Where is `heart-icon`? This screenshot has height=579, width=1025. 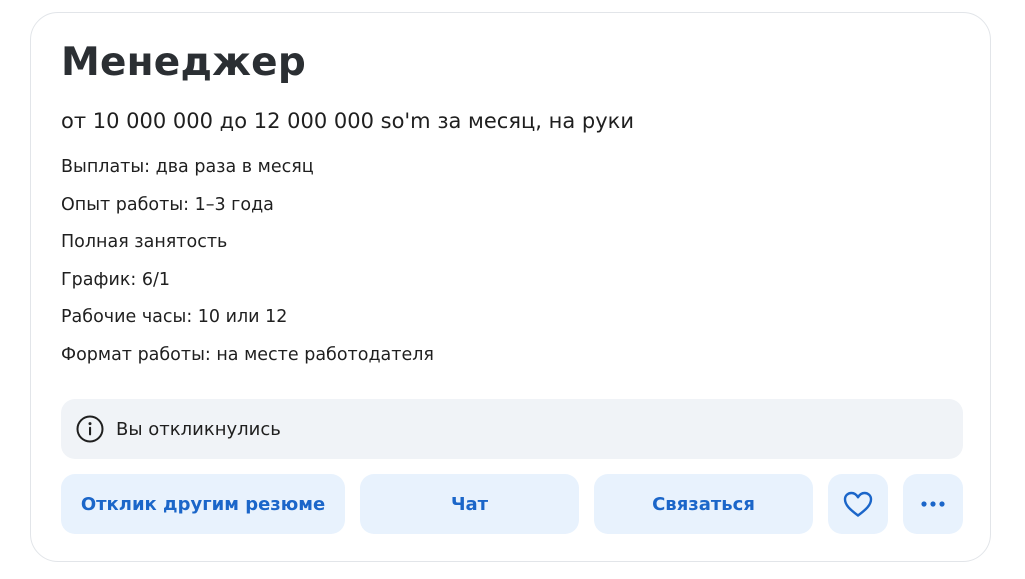
heart-icon is located at coordinates (858, 504).